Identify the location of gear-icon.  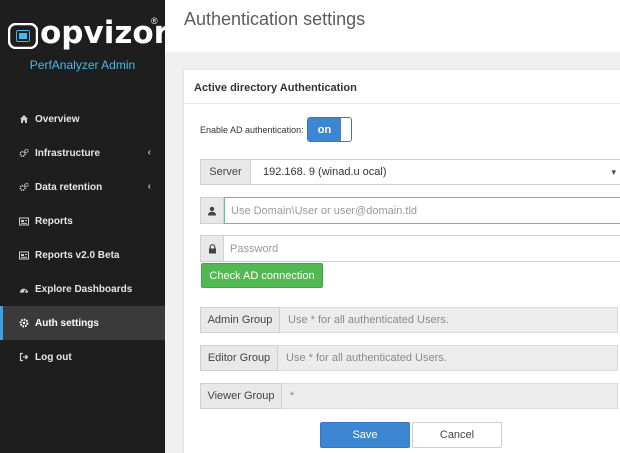
(24, 323).